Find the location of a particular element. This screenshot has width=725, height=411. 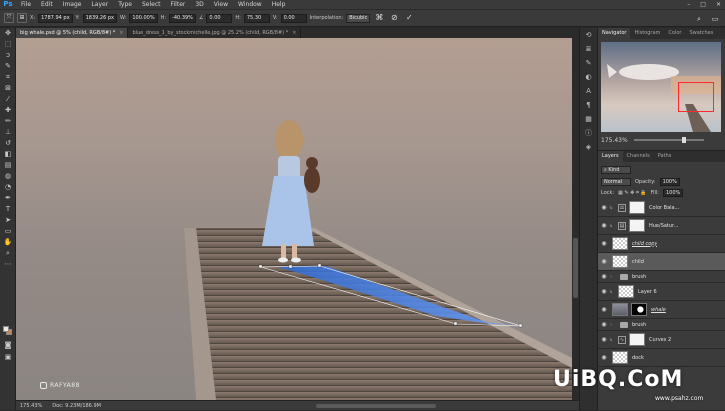

tab-color: Color is located at coordinates (674, 33).